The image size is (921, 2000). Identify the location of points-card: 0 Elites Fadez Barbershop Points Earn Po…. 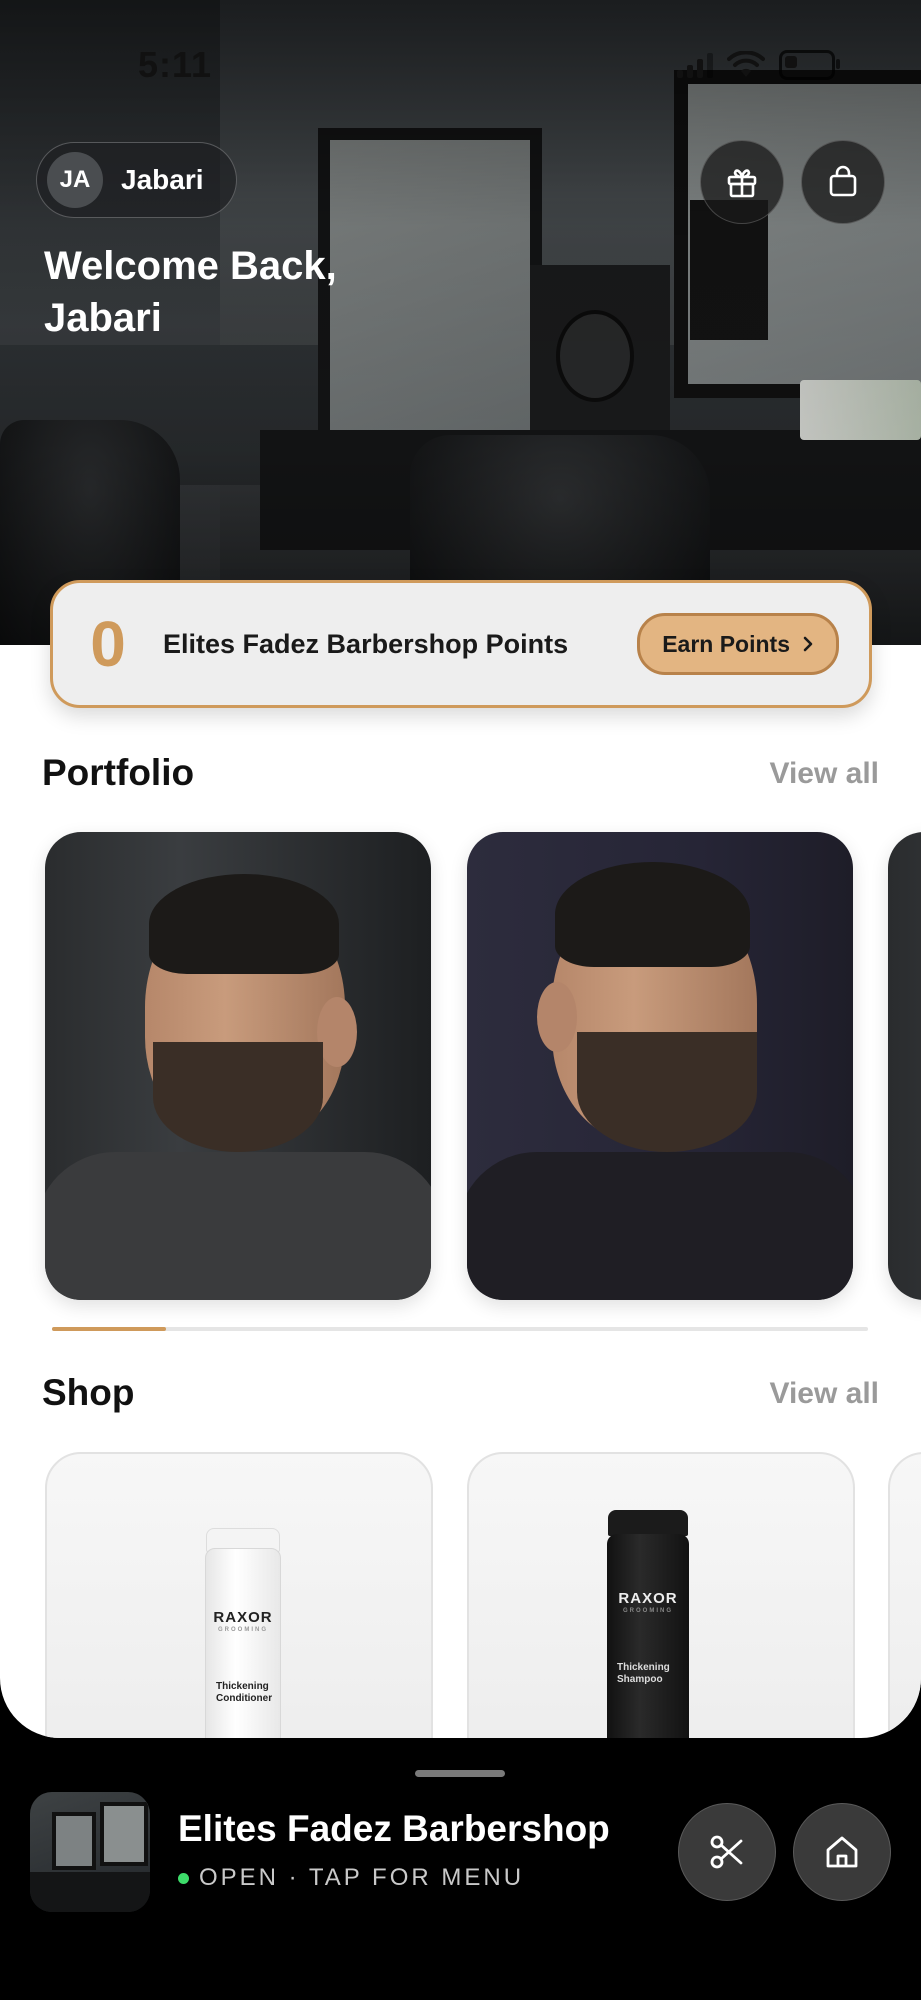
(461, 644).